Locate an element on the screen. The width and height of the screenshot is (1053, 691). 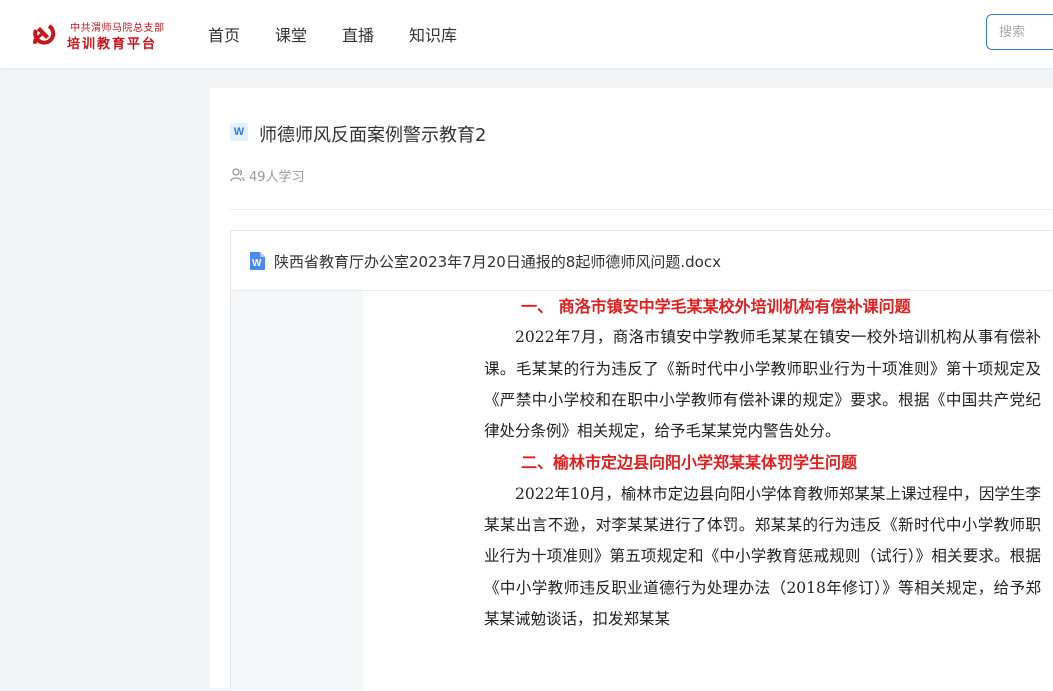
word-file-icon: W is located at coordinates (257, 261).